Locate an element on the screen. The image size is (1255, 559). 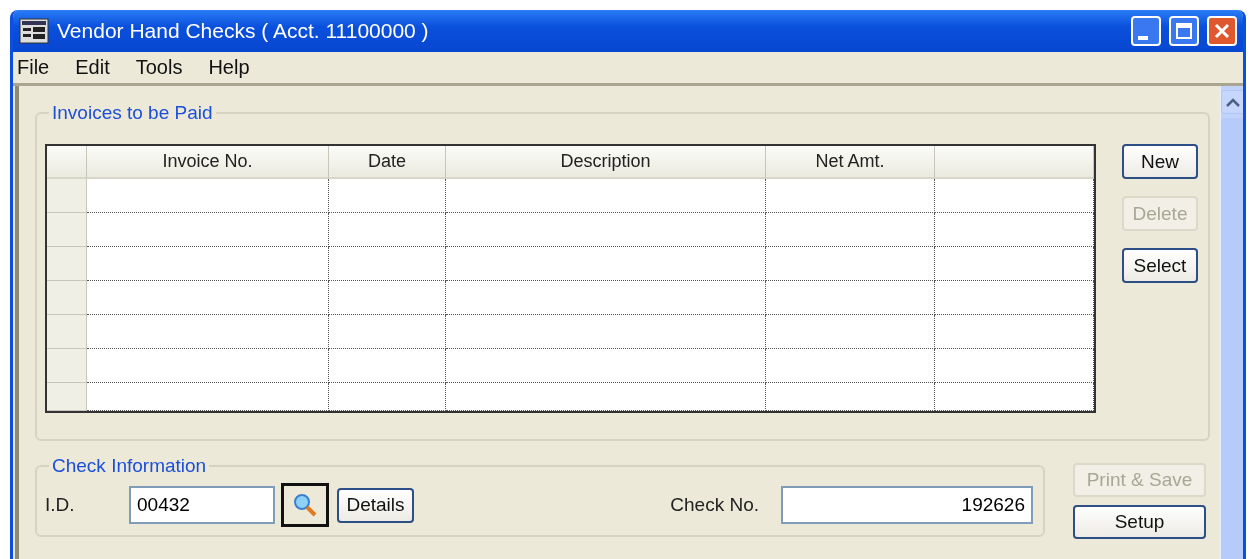
field-label: I.D. is located at coordinates (60, 505).